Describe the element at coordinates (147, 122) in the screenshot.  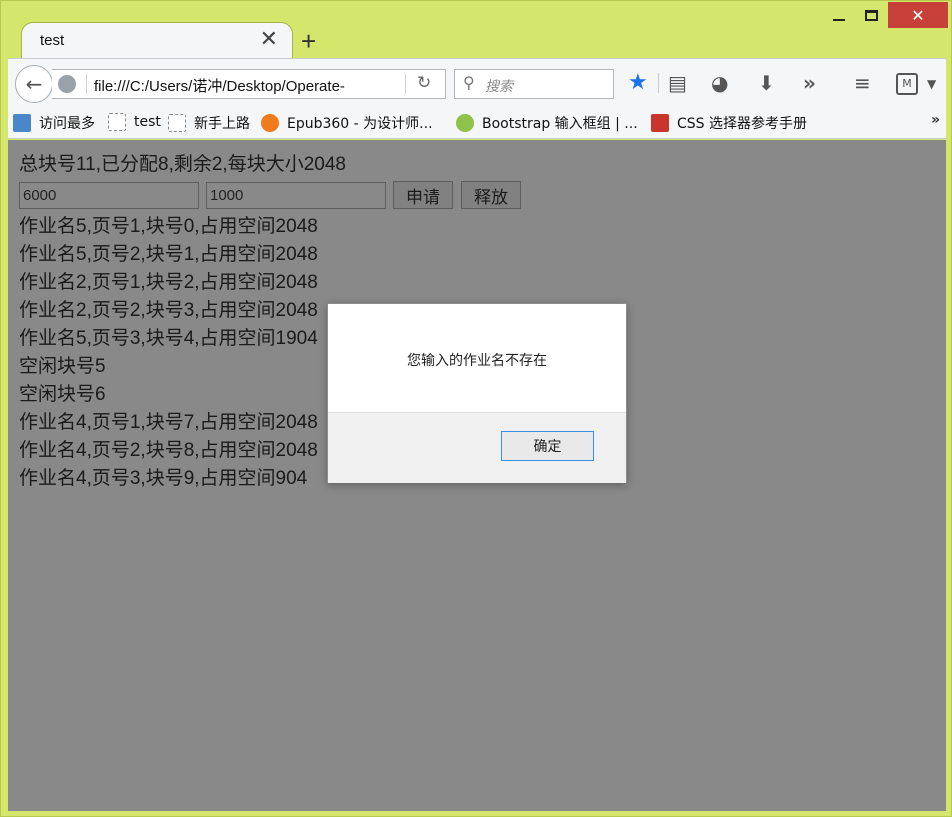
I see `bookmark-label: test` at that location.